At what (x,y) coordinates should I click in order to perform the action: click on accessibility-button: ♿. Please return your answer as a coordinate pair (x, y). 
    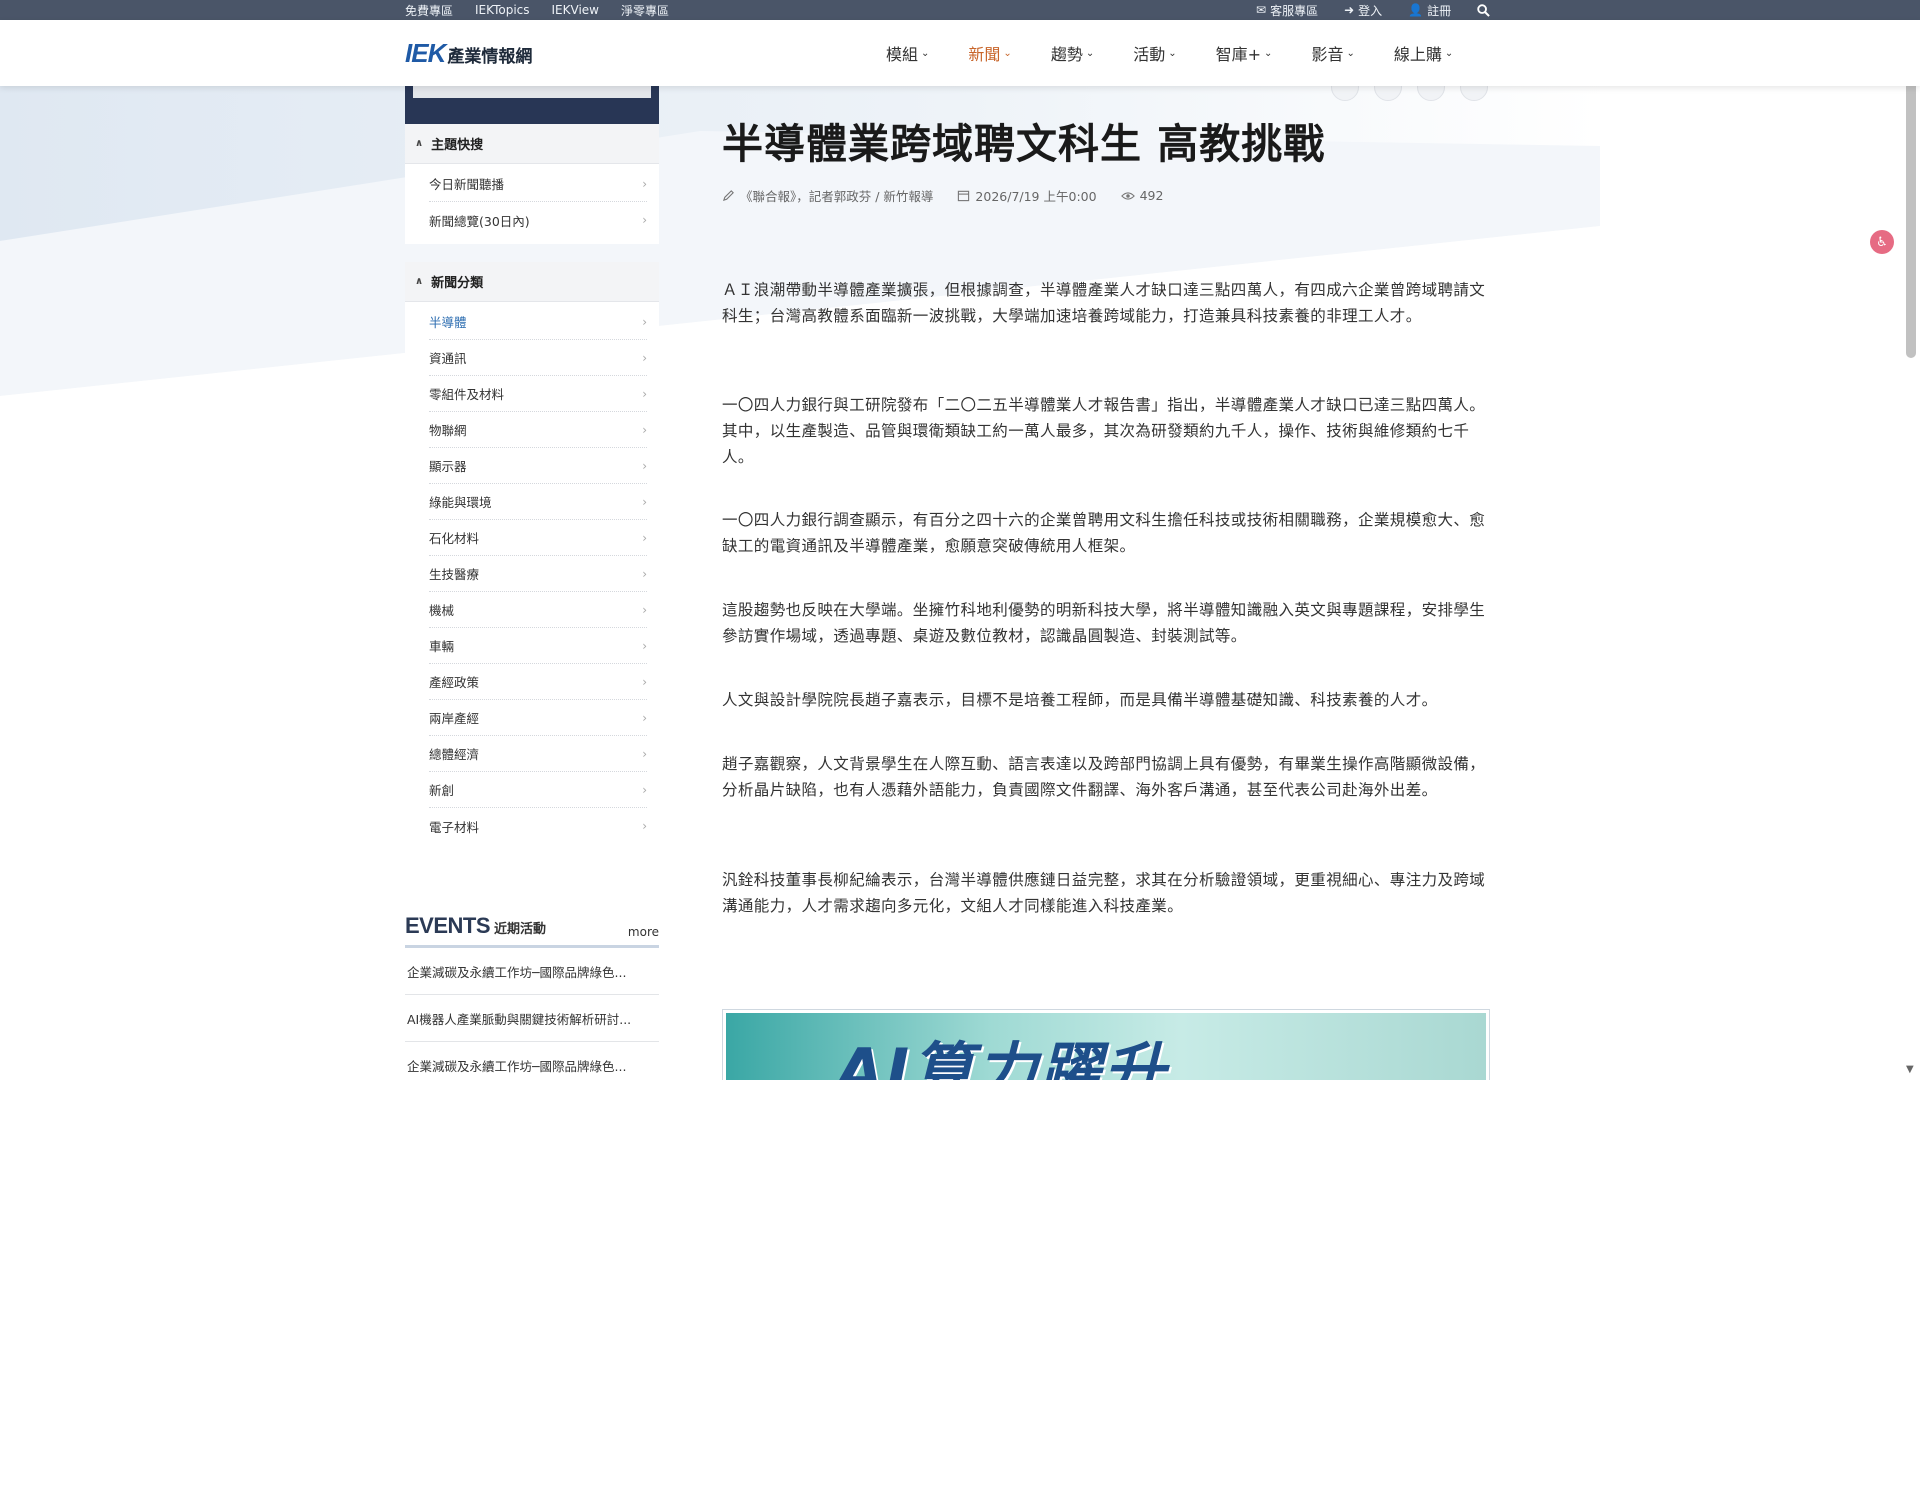
    Looking at the image, I should click on (1882, 242).